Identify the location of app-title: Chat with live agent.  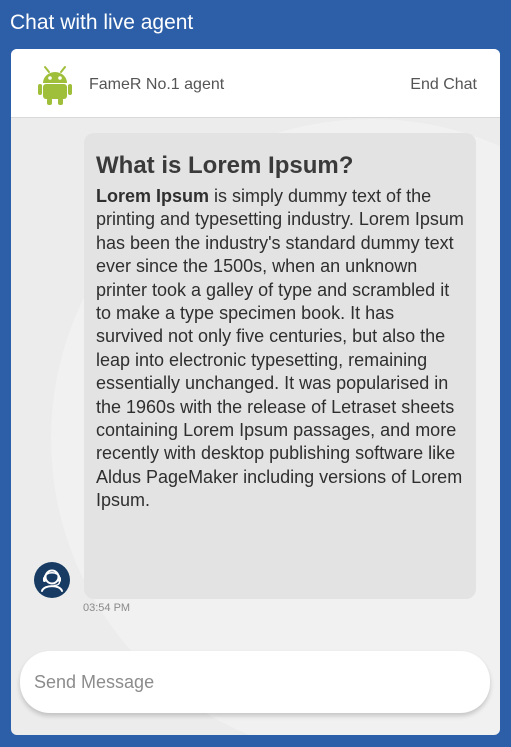
(102, 22).